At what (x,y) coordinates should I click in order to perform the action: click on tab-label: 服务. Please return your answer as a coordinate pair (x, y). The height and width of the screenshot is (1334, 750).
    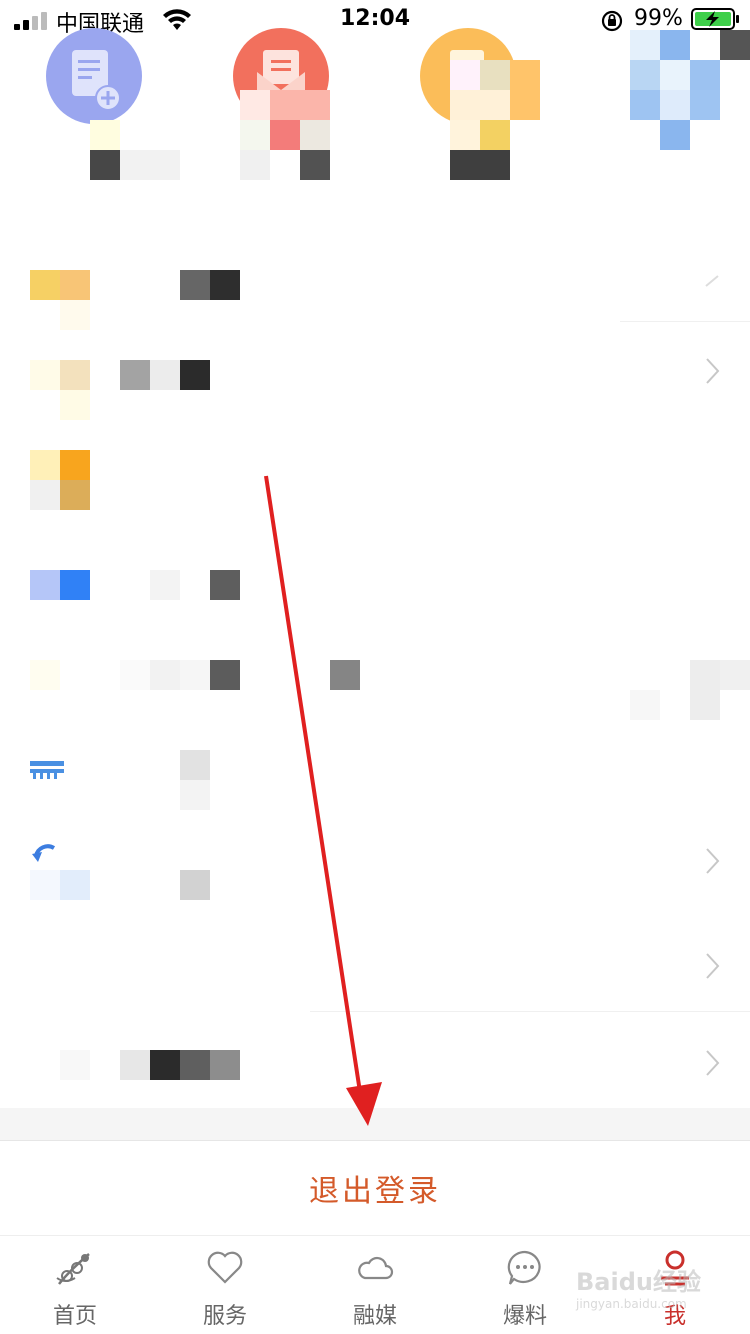
    Looking at the image, I should click on (224, 1316).